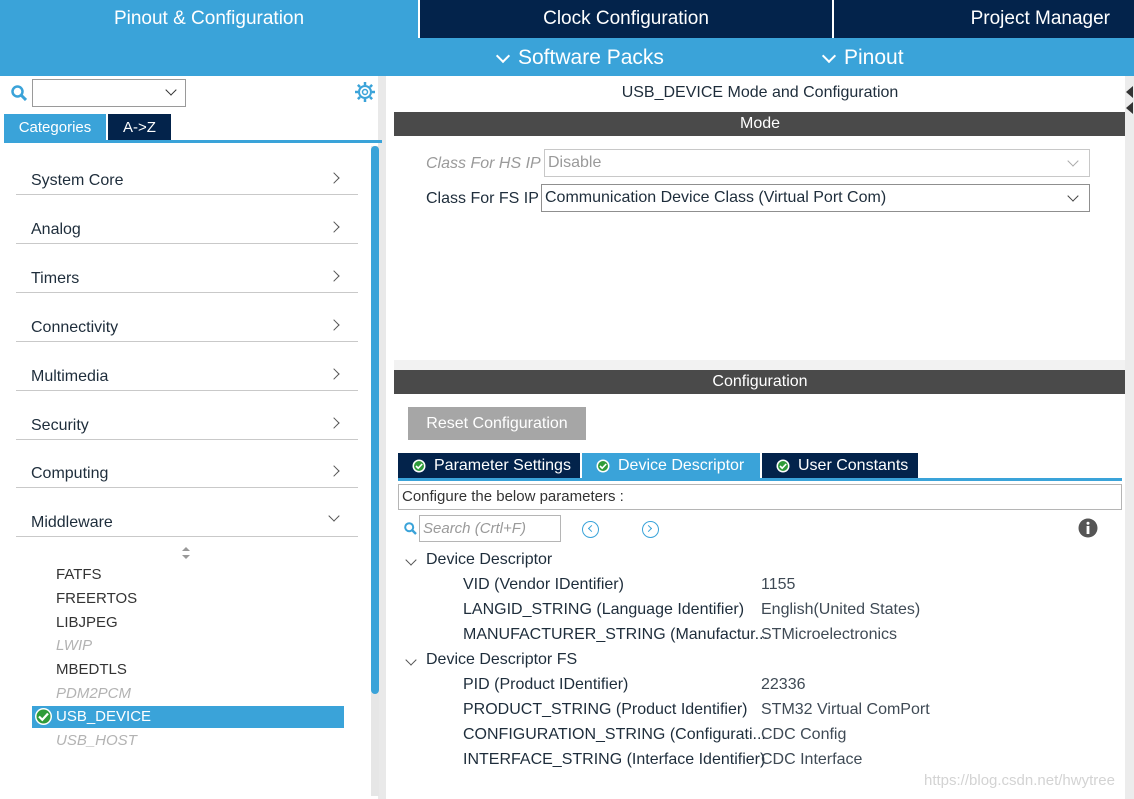  Describe the element at coordinates (187, 219) in the screenshot. I see `category-analog: Analog` at that location.